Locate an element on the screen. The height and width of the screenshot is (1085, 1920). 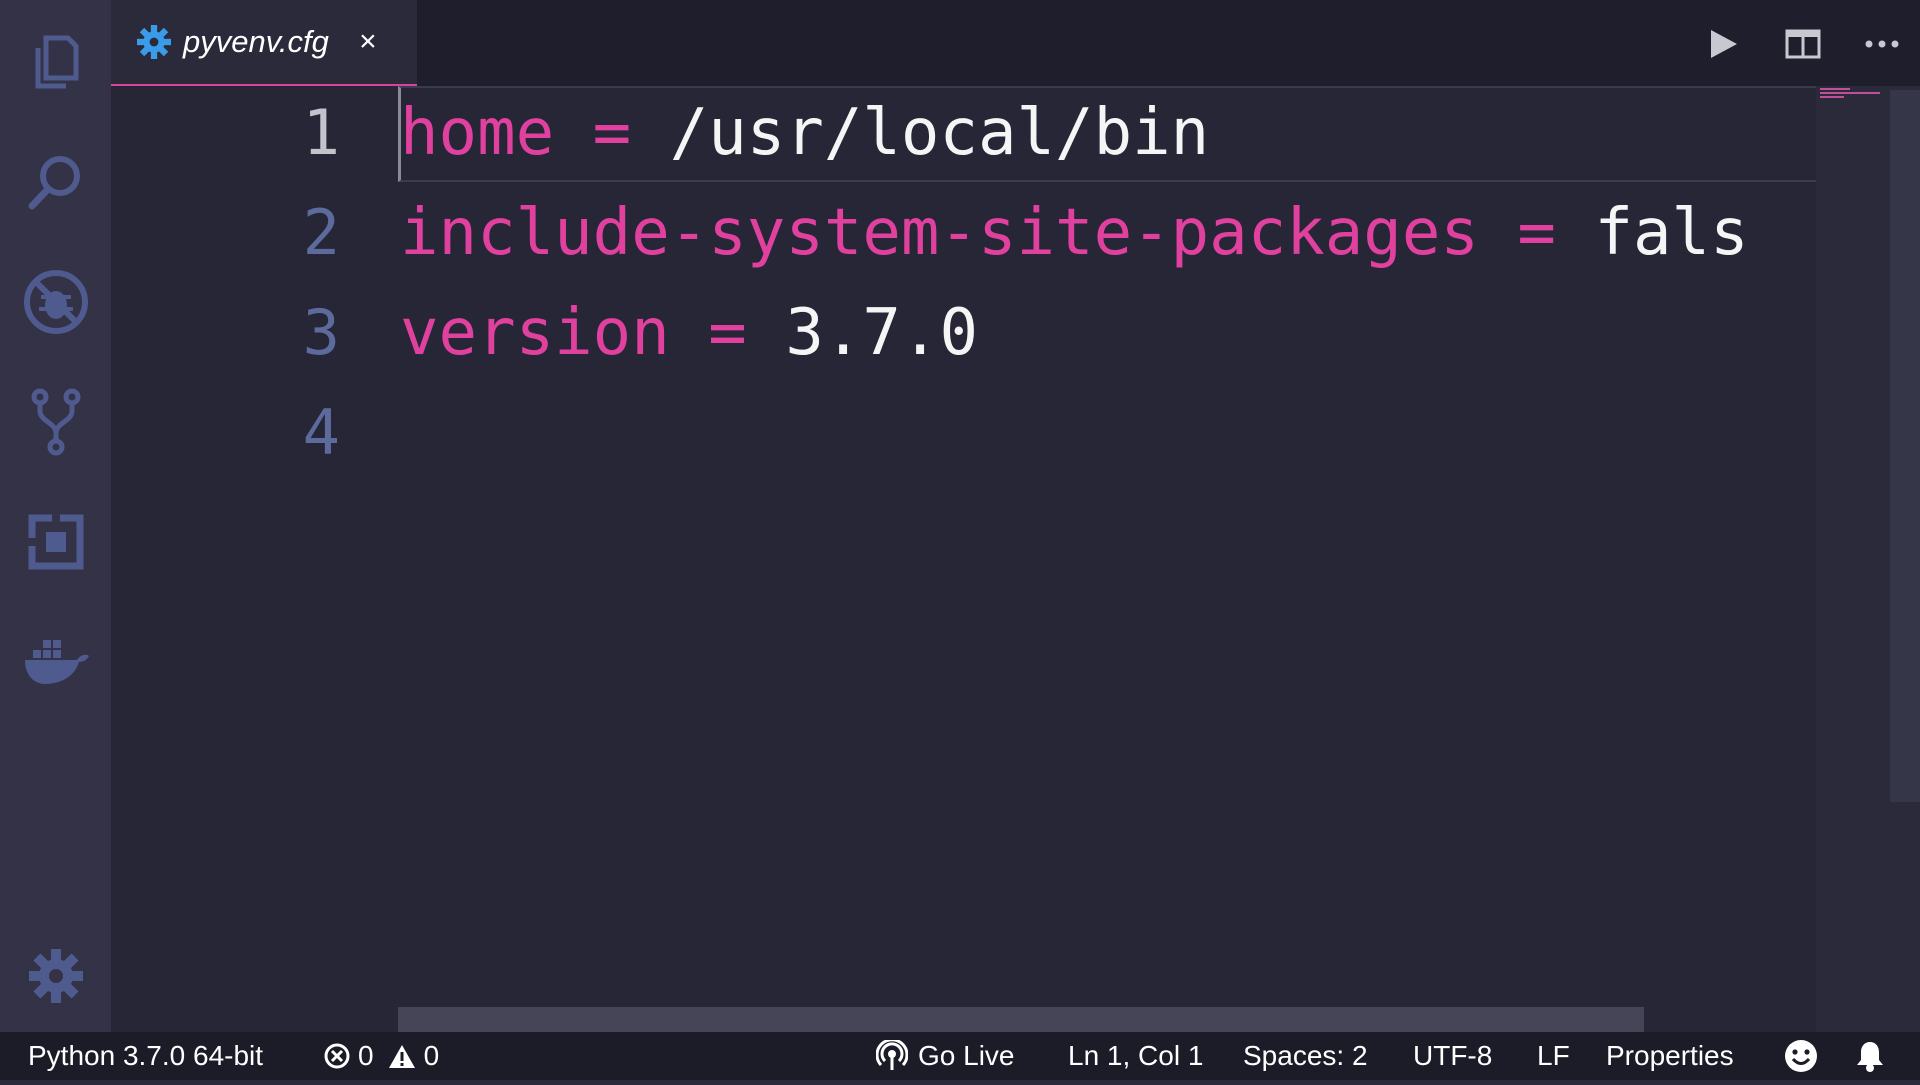
more-actions-icon is located at coordinates (1882, 44).